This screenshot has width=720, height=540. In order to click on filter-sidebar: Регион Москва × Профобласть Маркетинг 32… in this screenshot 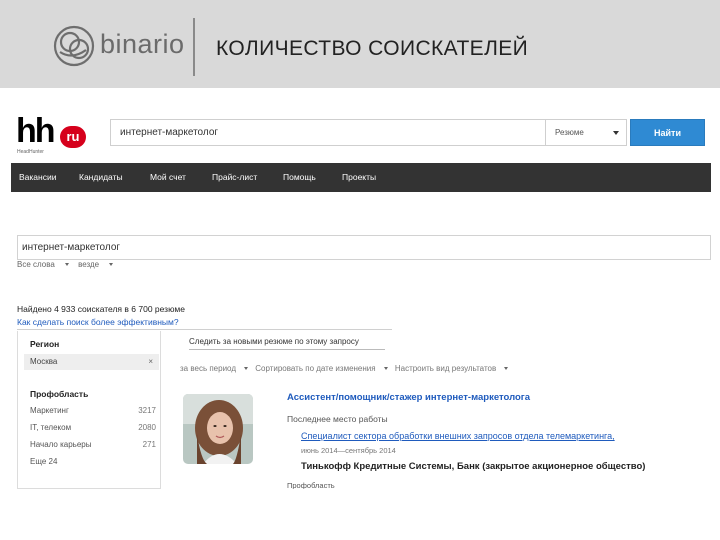, I will do `click(89, 410)`.